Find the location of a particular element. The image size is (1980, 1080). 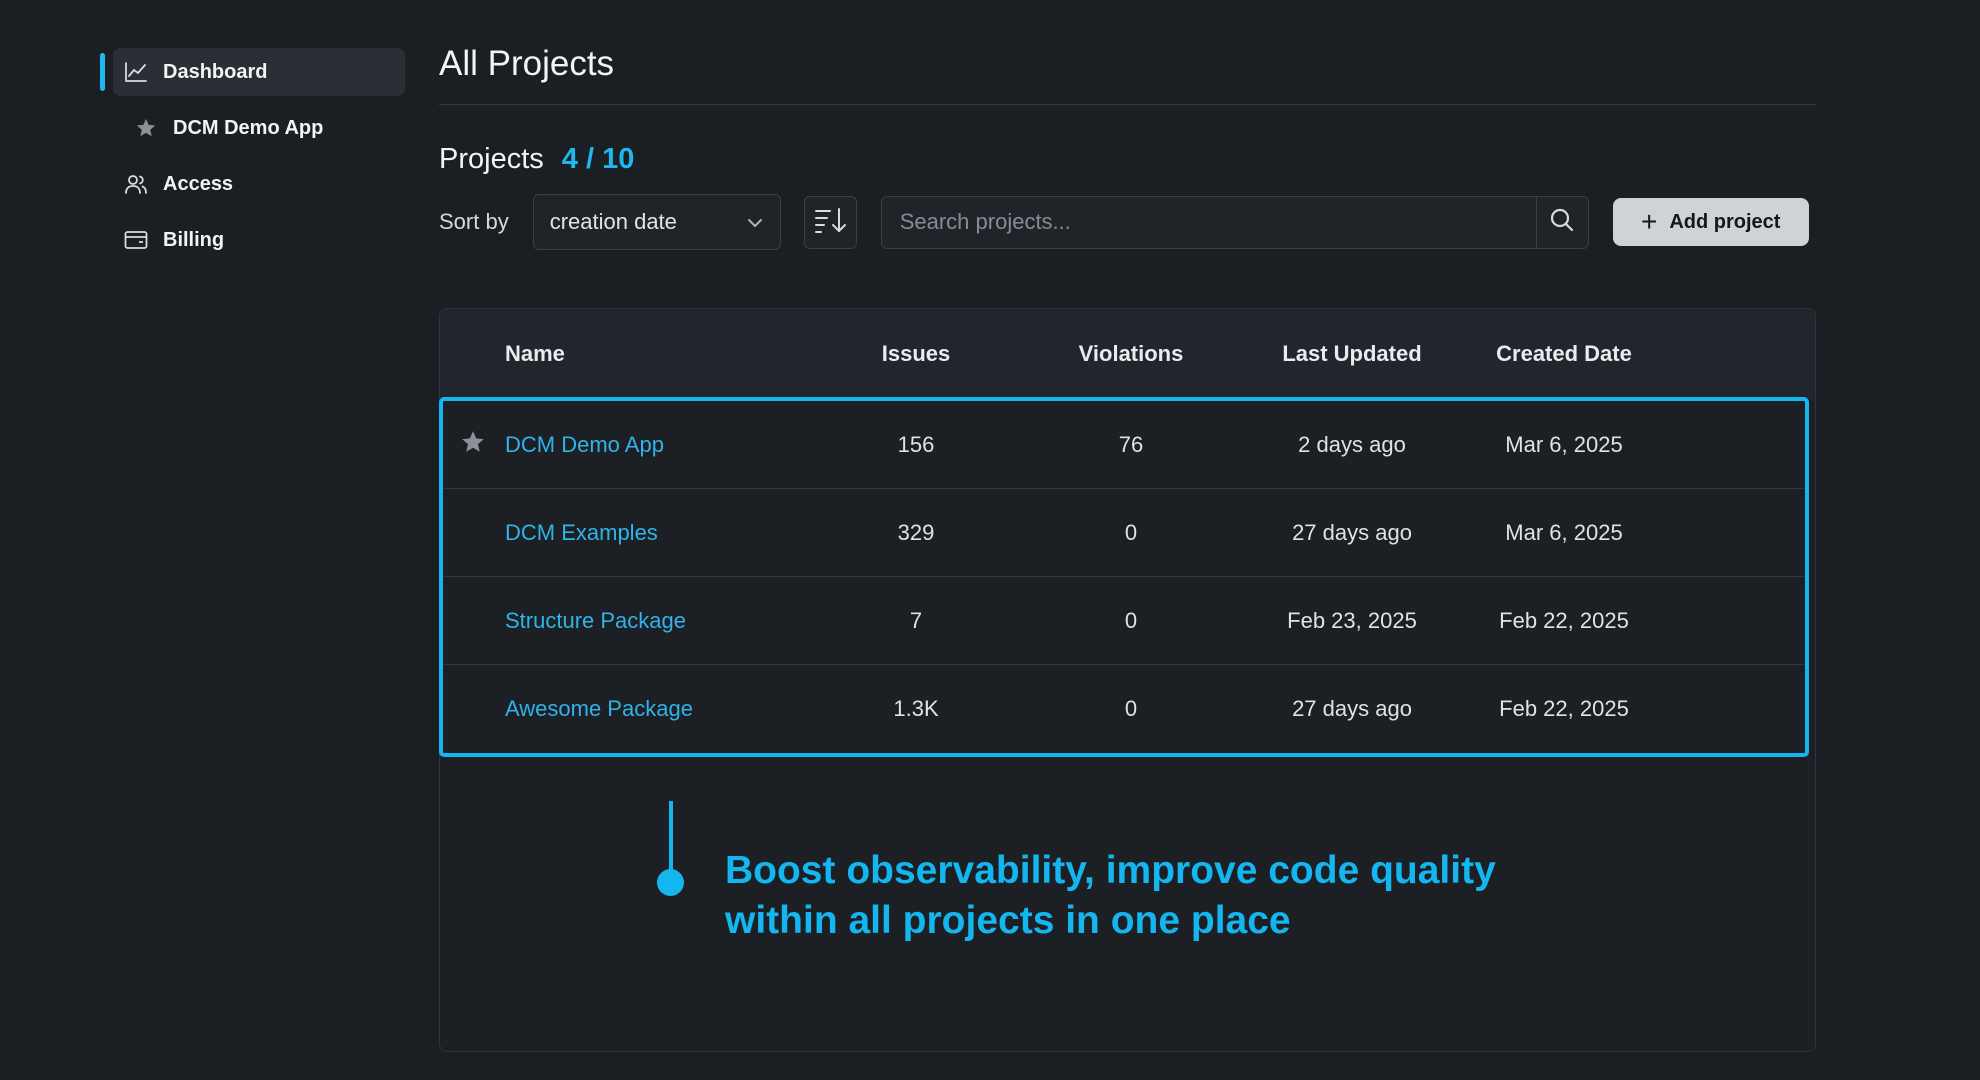

sidebar-item-access: Access is located at coordinates (264, 184).